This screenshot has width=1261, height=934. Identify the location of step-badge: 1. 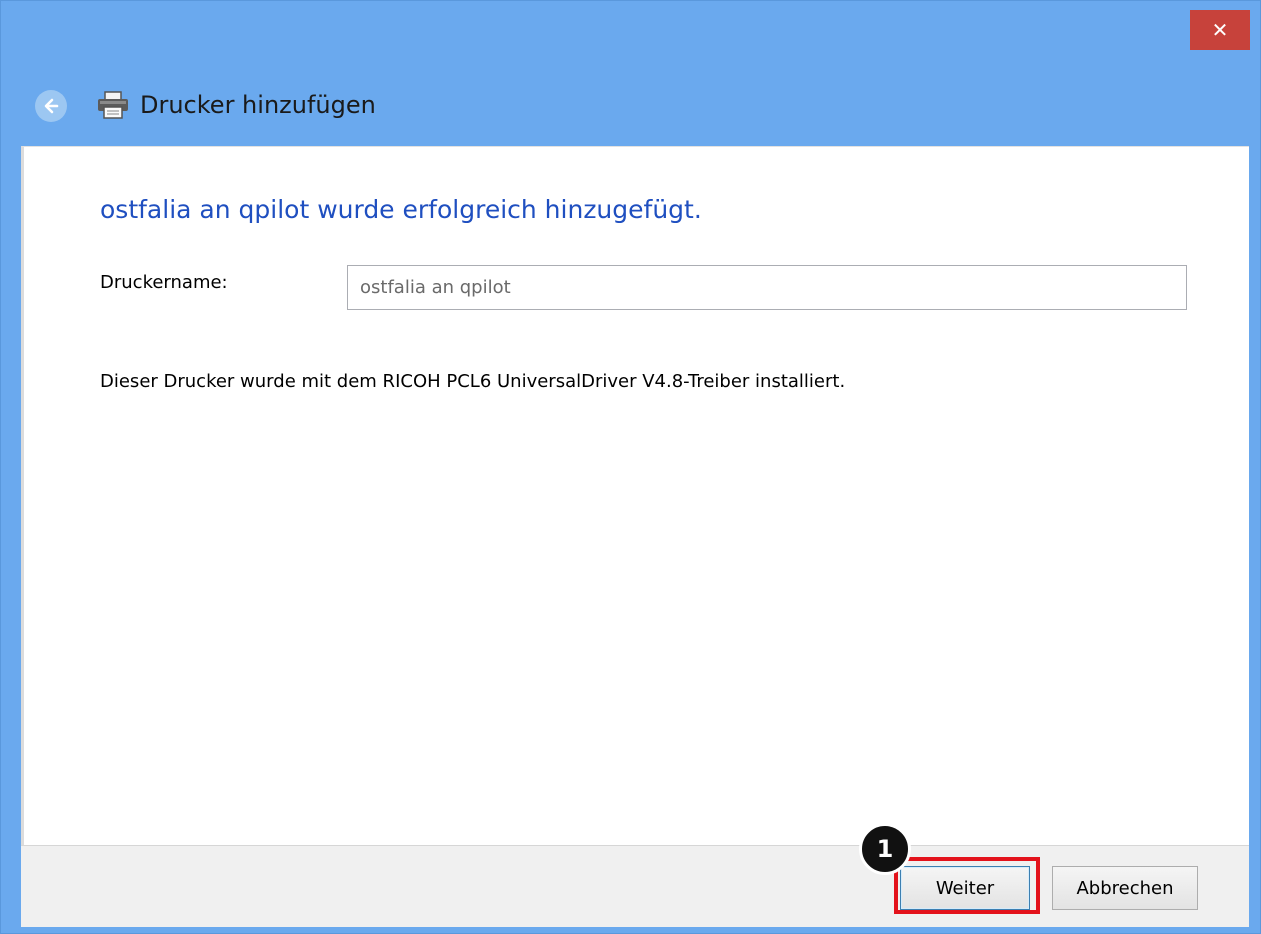
(885, 849).